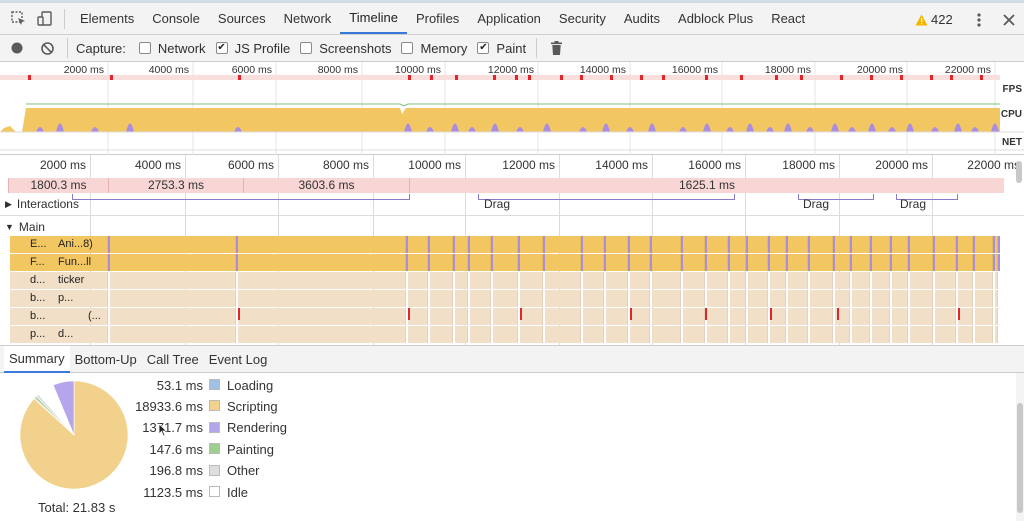  I want to click on main-track-header: ▼ Main, so click(25, 227).